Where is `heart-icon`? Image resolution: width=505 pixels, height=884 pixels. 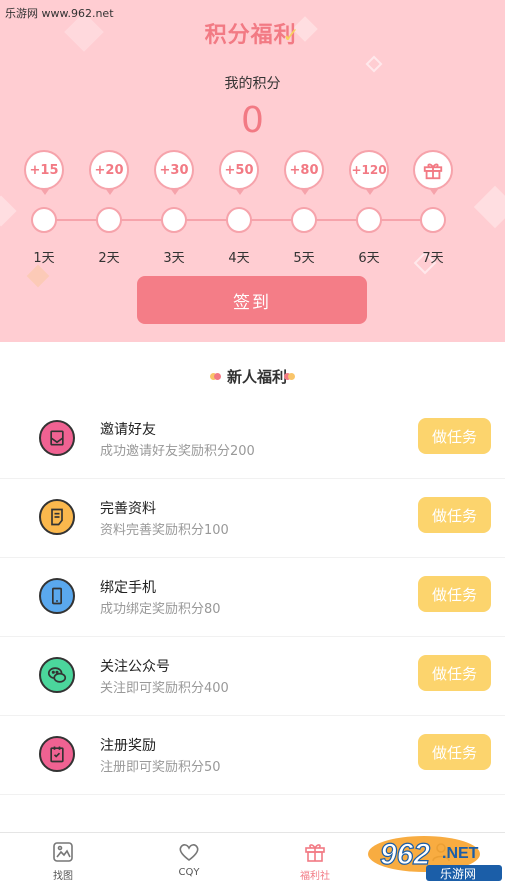
heart-icon is located at coordinates (189, 853).